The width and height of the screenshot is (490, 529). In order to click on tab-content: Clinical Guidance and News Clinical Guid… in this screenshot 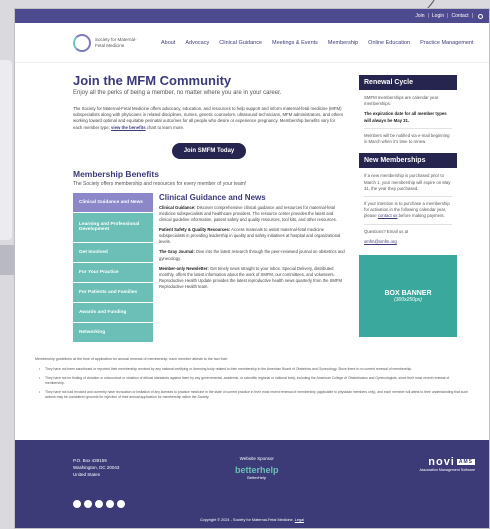, I will do `click(249, 268)`.